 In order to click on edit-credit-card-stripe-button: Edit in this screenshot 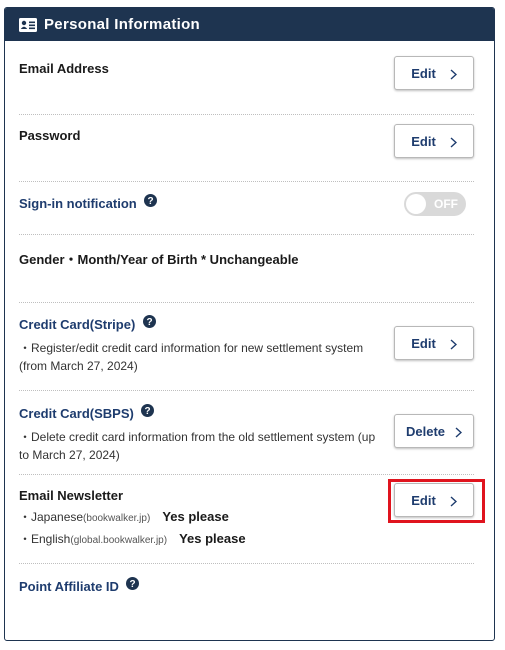, I will do `click(434, 343)`.